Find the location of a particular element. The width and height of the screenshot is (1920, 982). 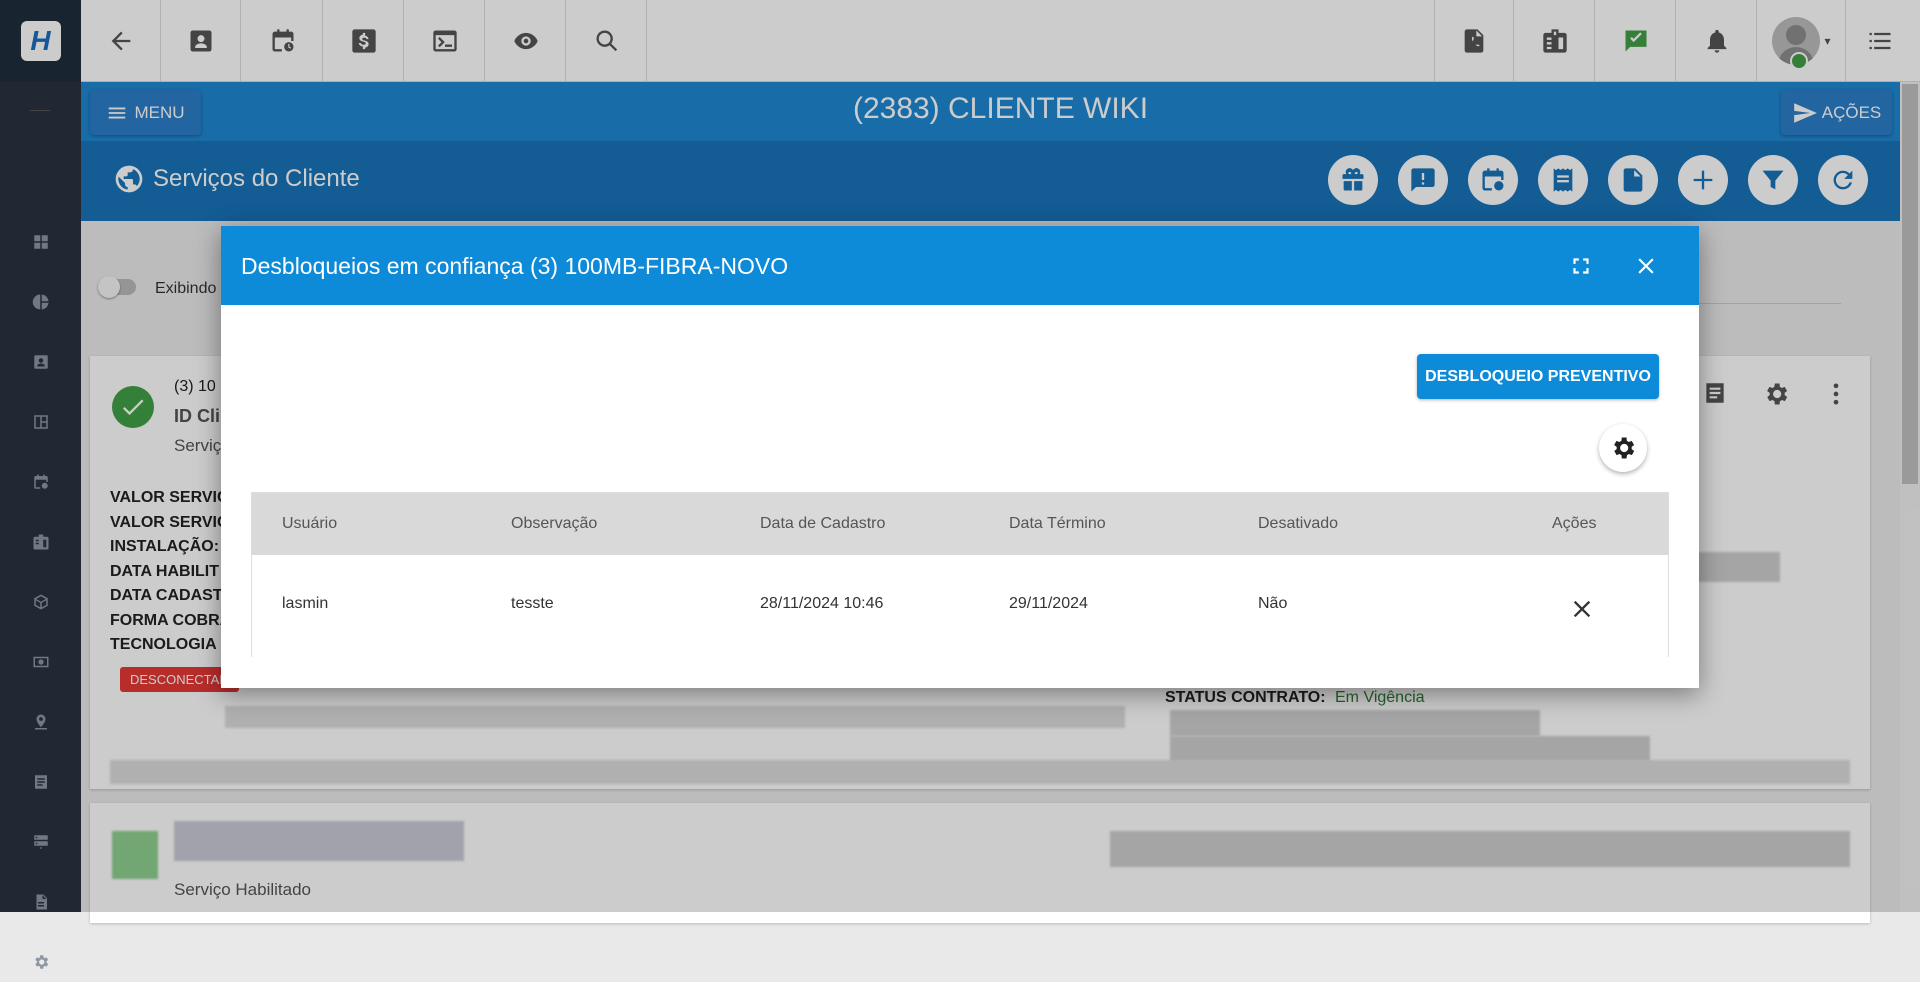

column-header: Desativado is located at coordinates (1298, 524).